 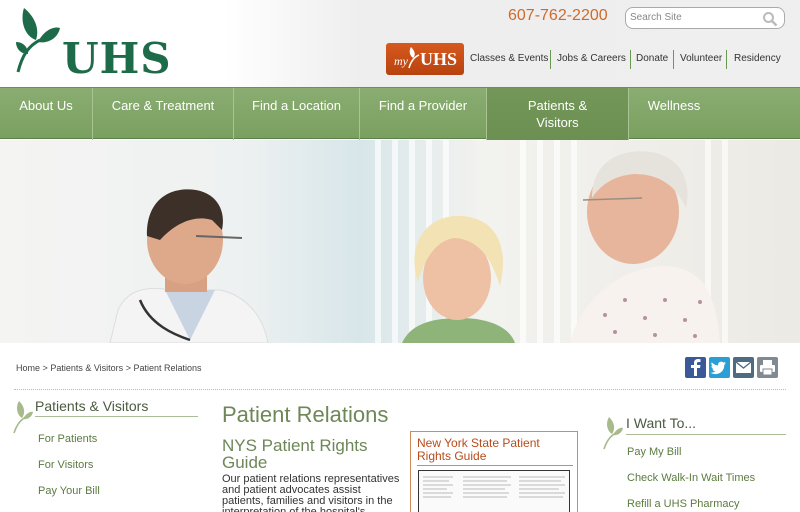 What do you see at coordinates (305, 414) in the screenshot?
I see `page-title: Patient Relations` at bounding box center [305, 414].